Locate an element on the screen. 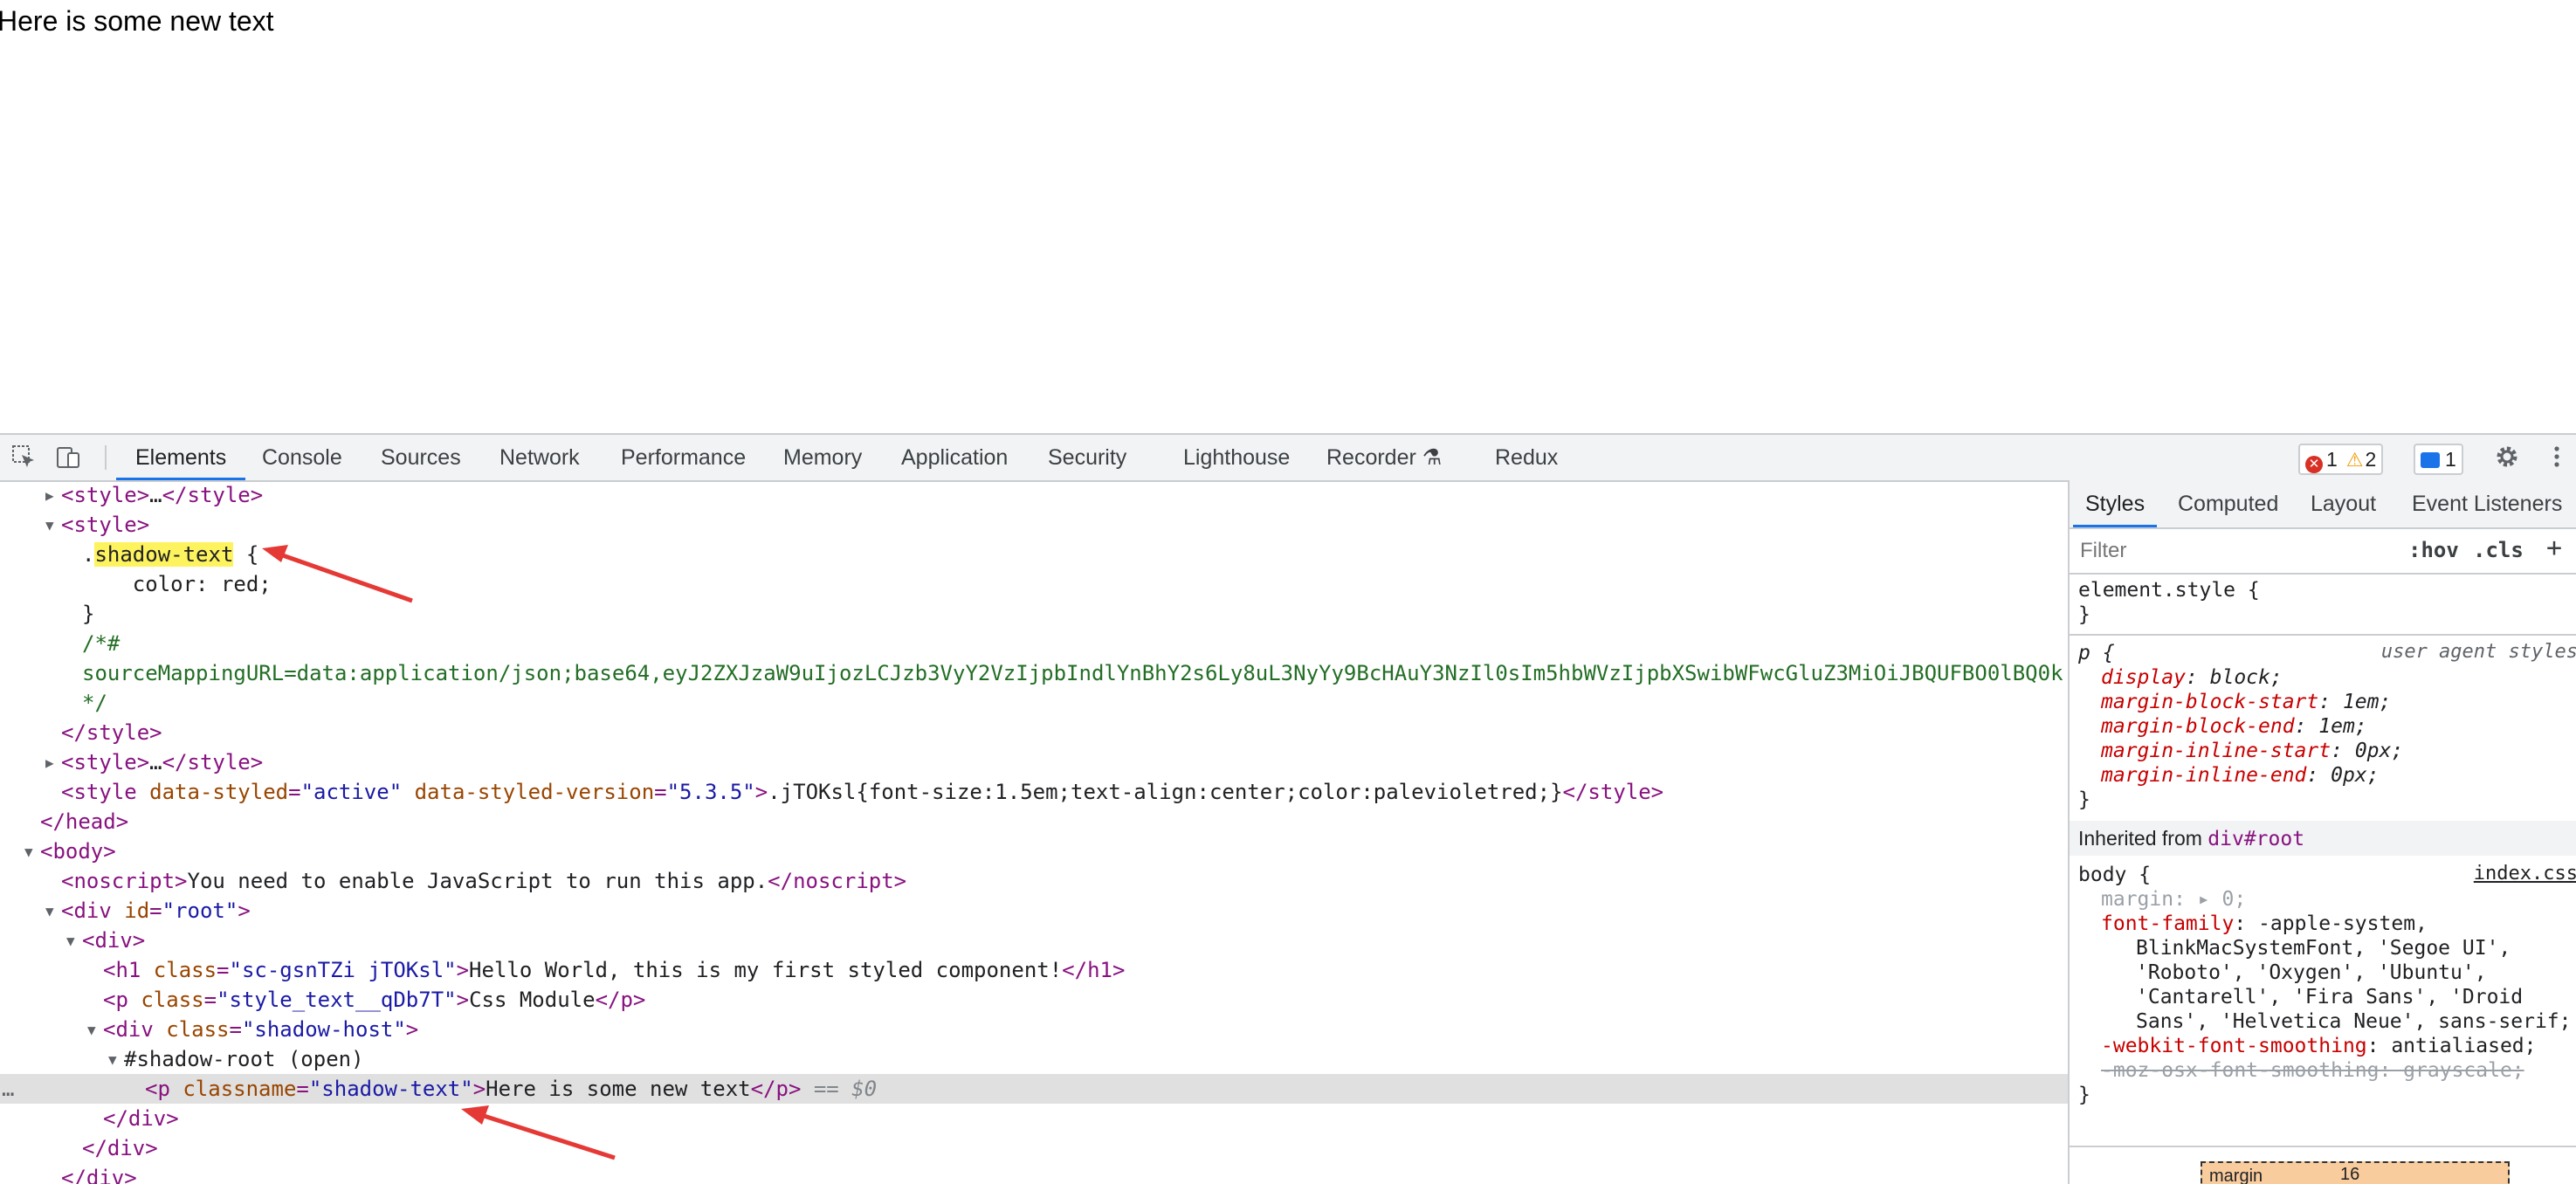 The width and height of the screenshot is (2576, 1184). tab-memory: Memory is located at coordinates (822, 457).